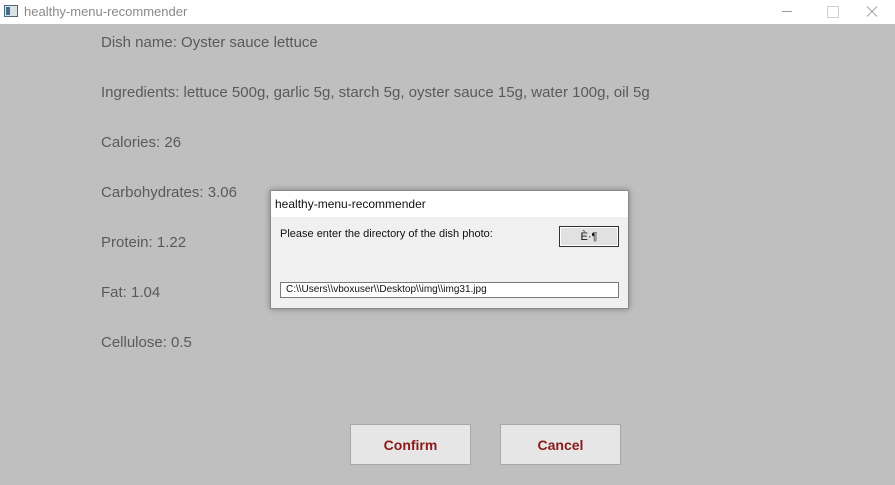  I want to click on dialog-ok-button: È·¶, so click(589, 236).